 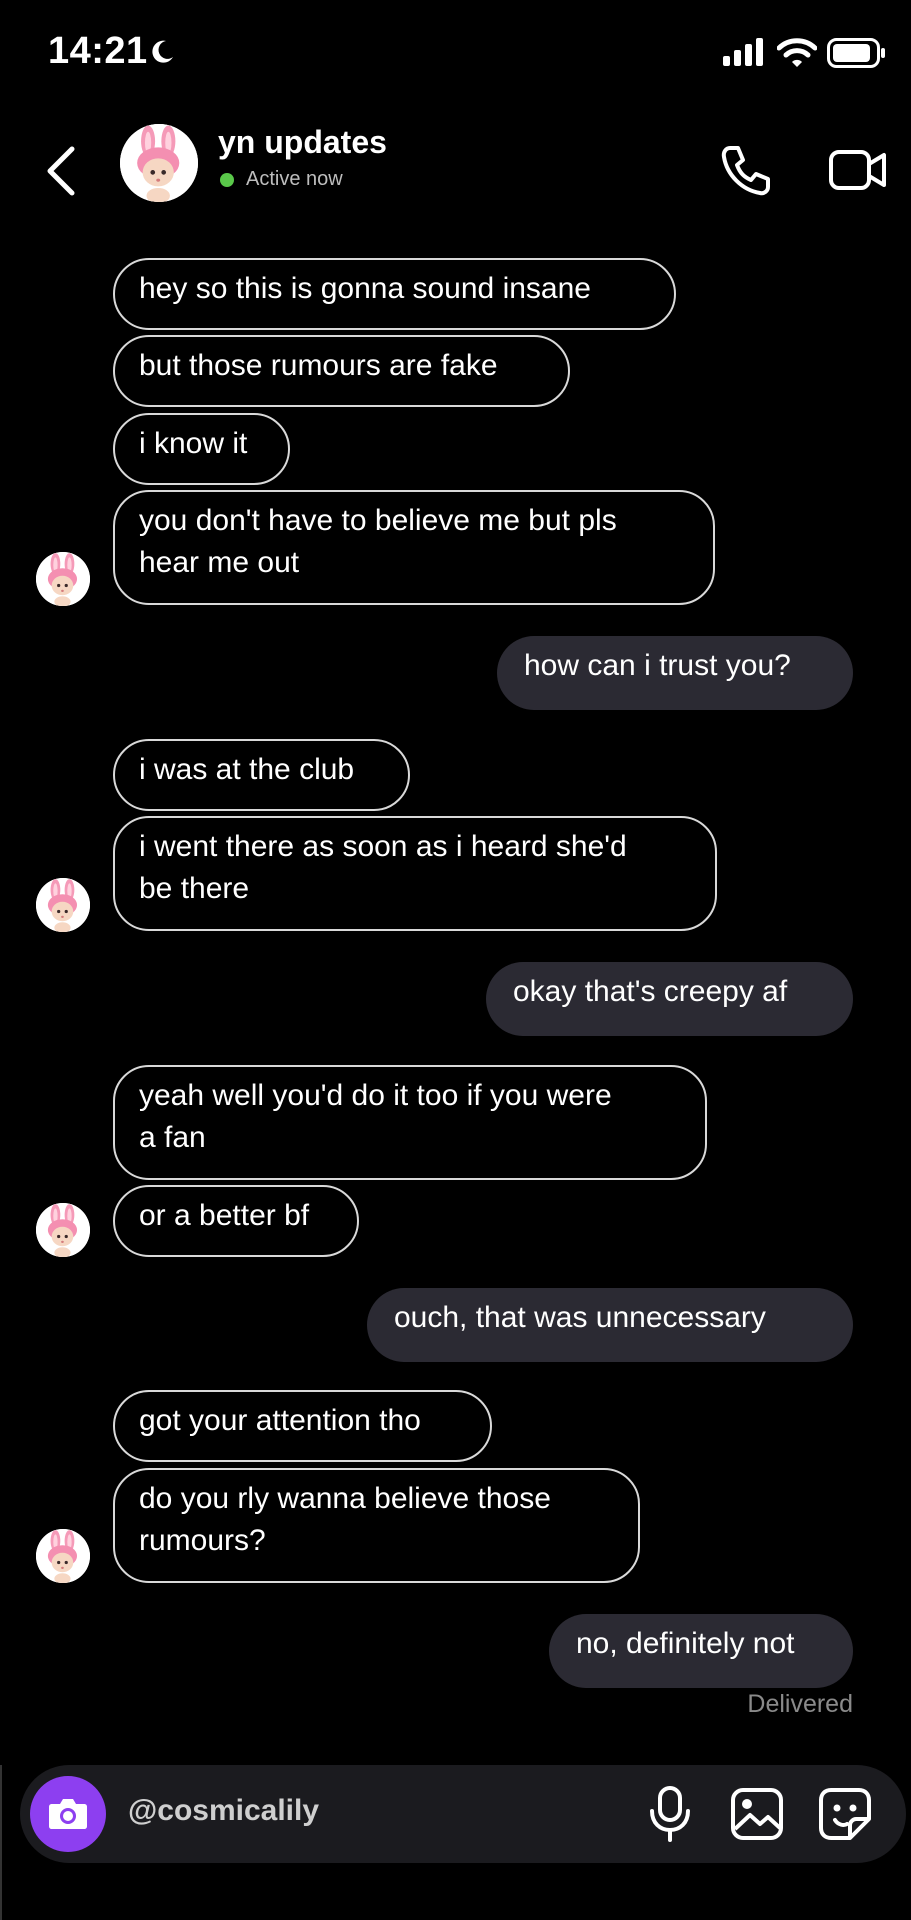 I want to click on message-composer, so click(x=463, y=1814).